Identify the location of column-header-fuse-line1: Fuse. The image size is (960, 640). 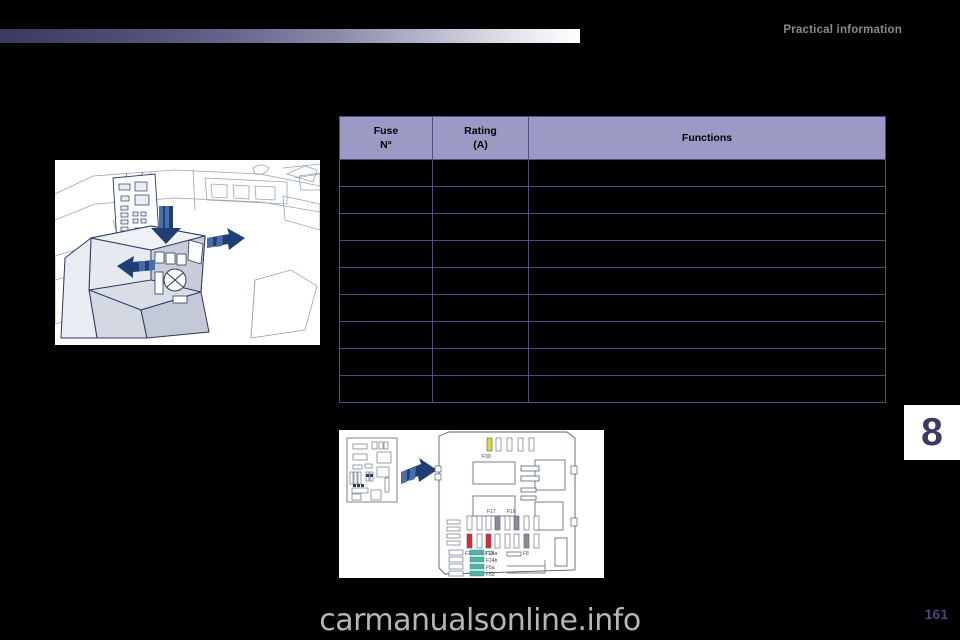
(386, 130).